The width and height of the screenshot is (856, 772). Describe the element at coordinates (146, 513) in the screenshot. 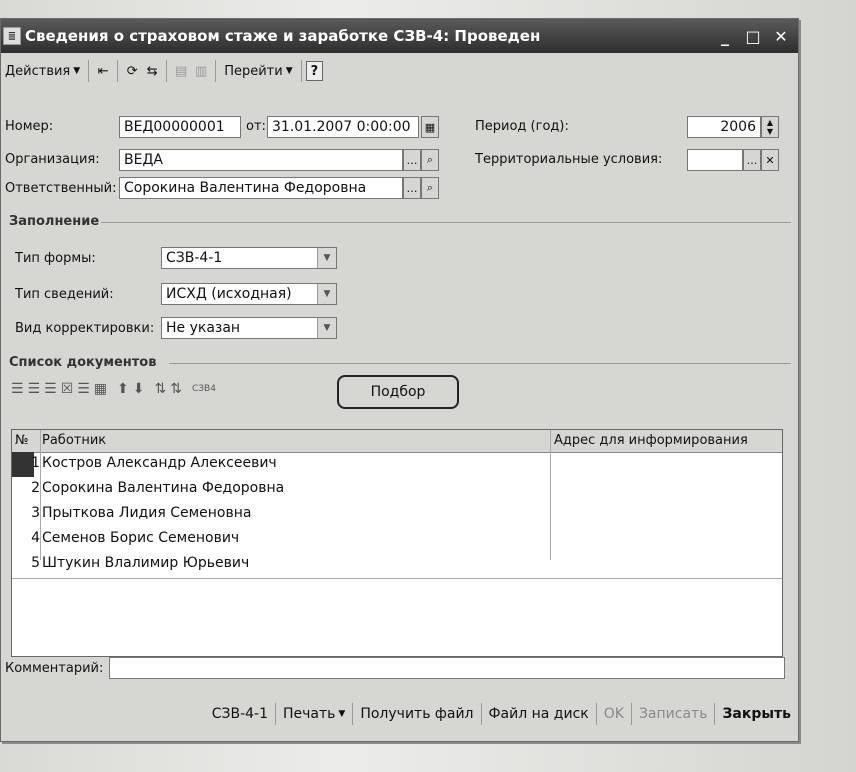

I see `worker-cell: Прыткова Лидия Семеновна` at that location.